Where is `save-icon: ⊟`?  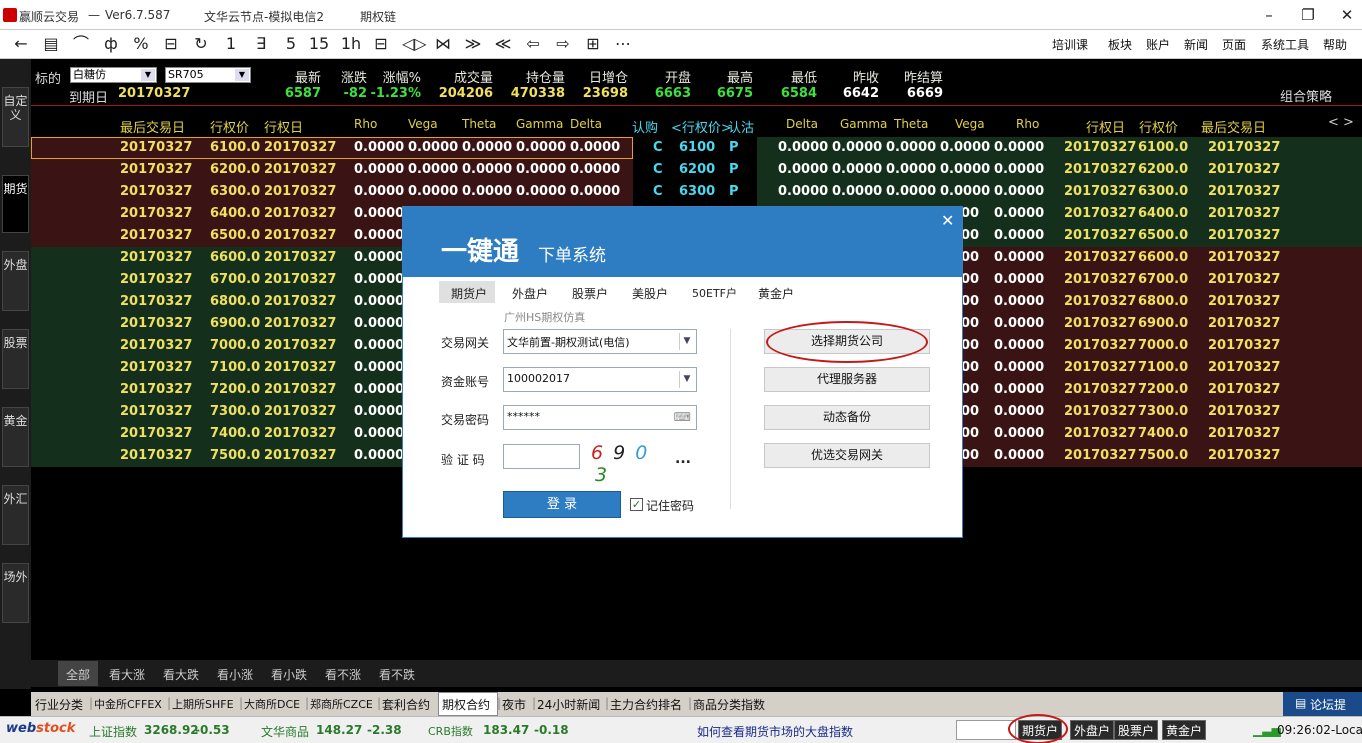
save-icon: ⊟ is located at coordinates (171, 44).